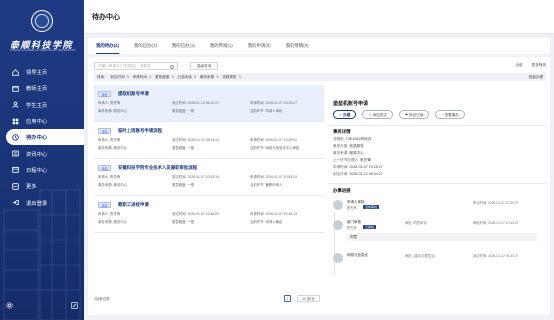 This screenshot has height=320, width=554. I want to click on sort-flow-type: 流程类型, so click(229, 77).